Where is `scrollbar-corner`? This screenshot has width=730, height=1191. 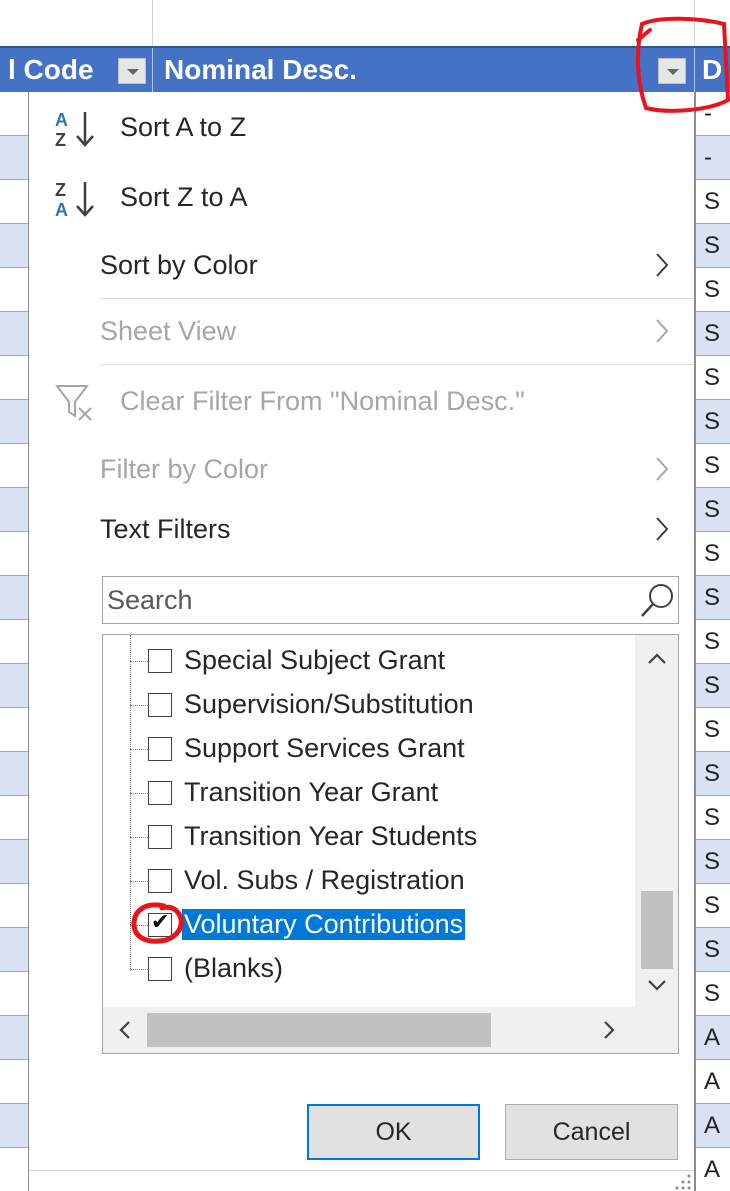
scrollbar-corner is located at coordinates (656, 1030).